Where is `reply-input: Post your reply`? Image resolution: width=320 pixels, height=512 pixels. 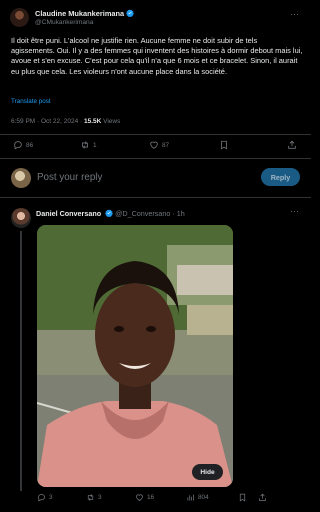
reply-input: Post your reply is located at coordinates (69, 177).